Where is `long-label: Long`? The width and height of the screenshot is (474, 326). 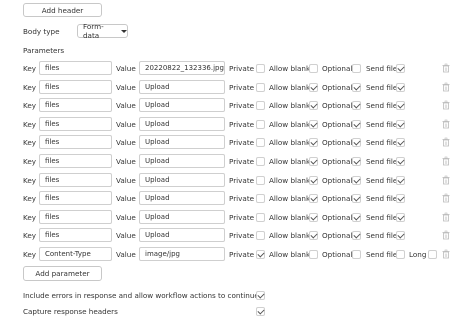
long-label: Long is located at coordinates (418, 254).